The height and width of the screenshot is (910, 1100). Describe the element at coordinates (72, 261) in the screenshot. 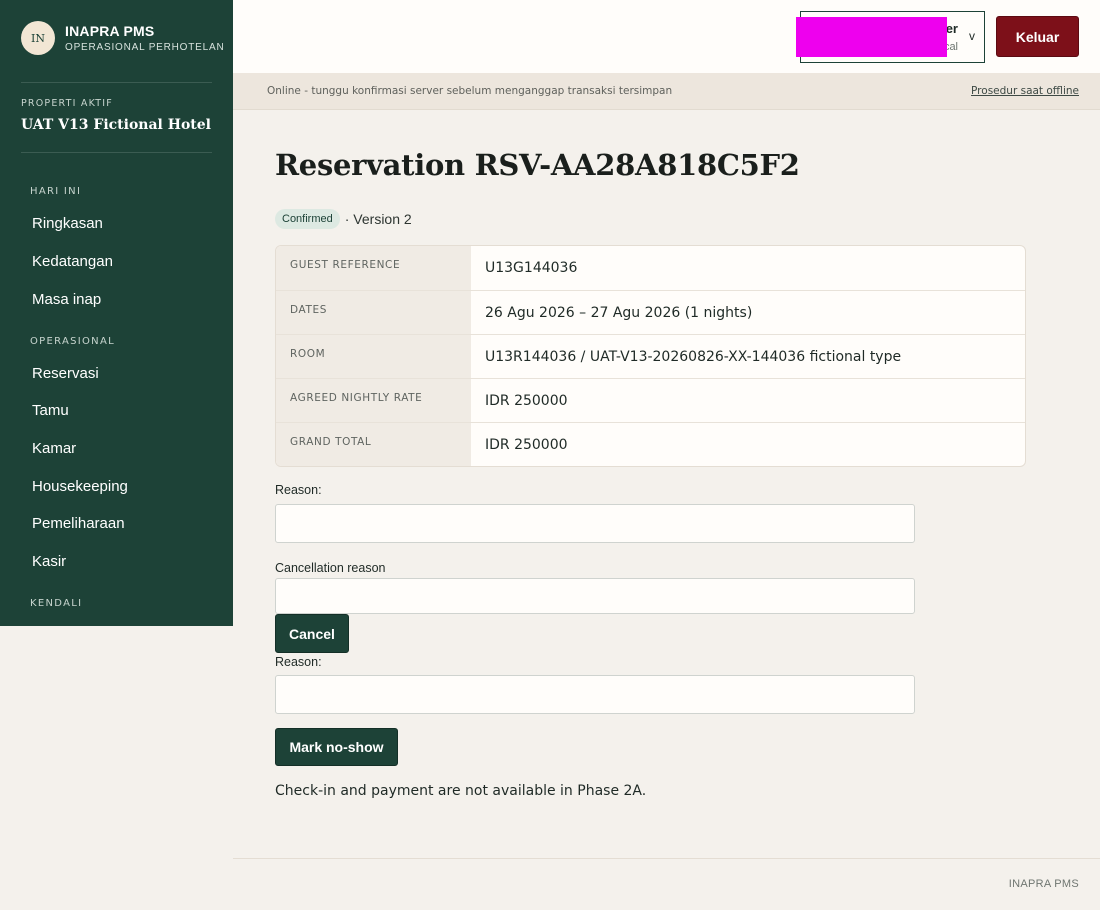

I see `sidebar-item-kedatangan: Kedatangan` at that location.